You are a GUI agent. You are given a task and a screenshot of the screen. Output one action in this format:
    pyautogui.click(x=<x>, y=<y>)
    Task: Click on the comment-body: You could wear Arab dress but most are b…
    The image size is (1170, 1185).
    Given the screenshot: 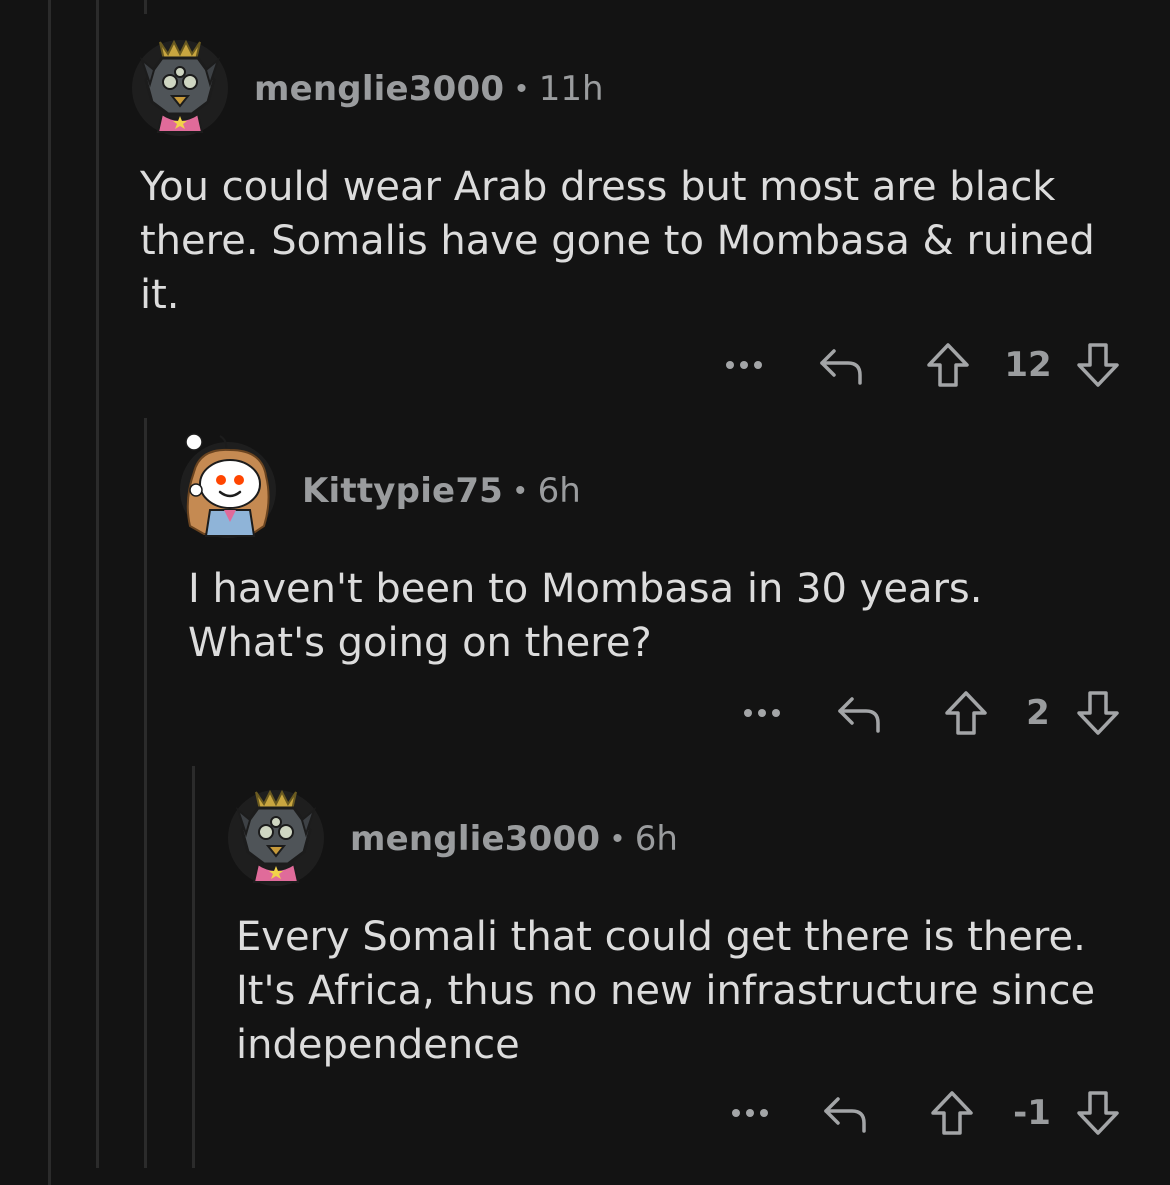 What is the action you would take?
    pyautogui.click(x=617, y=241)
    